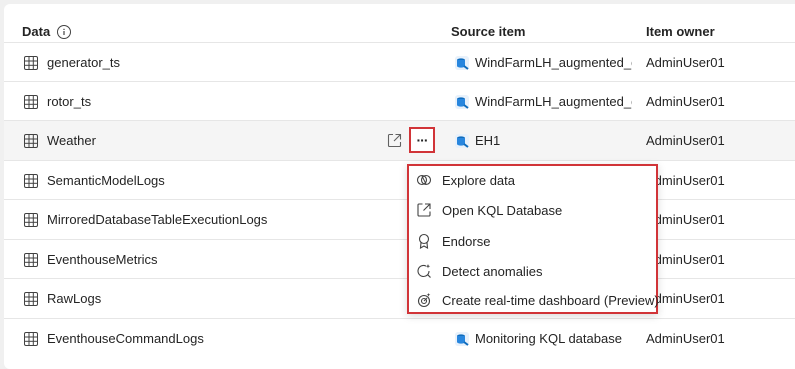 The height and width of the screenshot is (369, 795). Describe the element at coordinates (466, 241) in the screenshot. I see `menu-item-label: Endorse` at that location.